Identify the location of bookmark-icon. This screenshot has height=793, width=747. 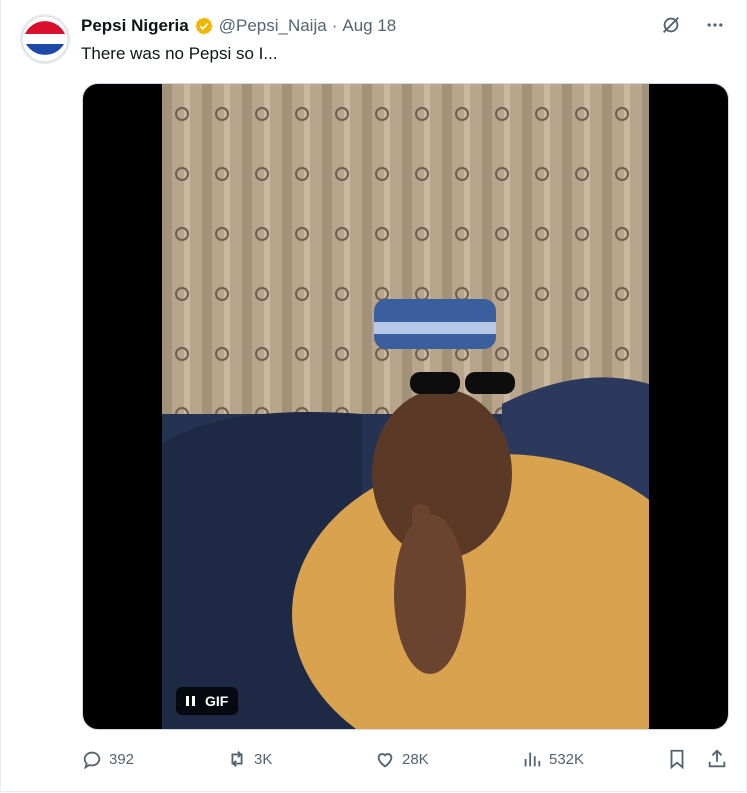
(677, 759).